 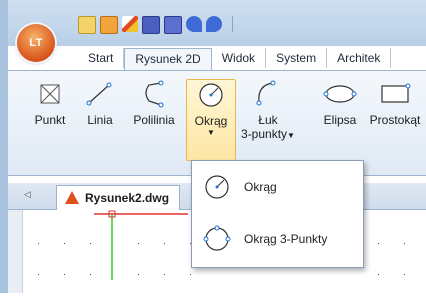 What do you see at coordinates (214, 24) in the screenshot?
I see `redo-icon` at bounding box center [214, 24].